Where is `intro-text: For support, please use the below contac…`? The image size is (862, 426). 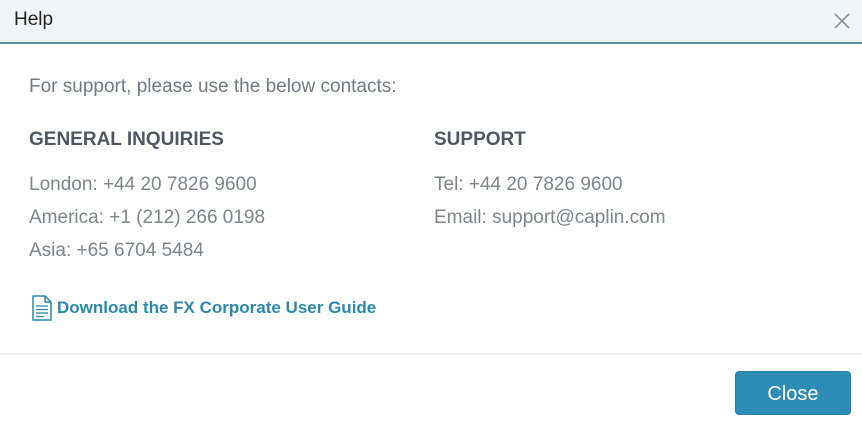 intro-text: For support, please use the below contac… is located at coordinates (213, 86).